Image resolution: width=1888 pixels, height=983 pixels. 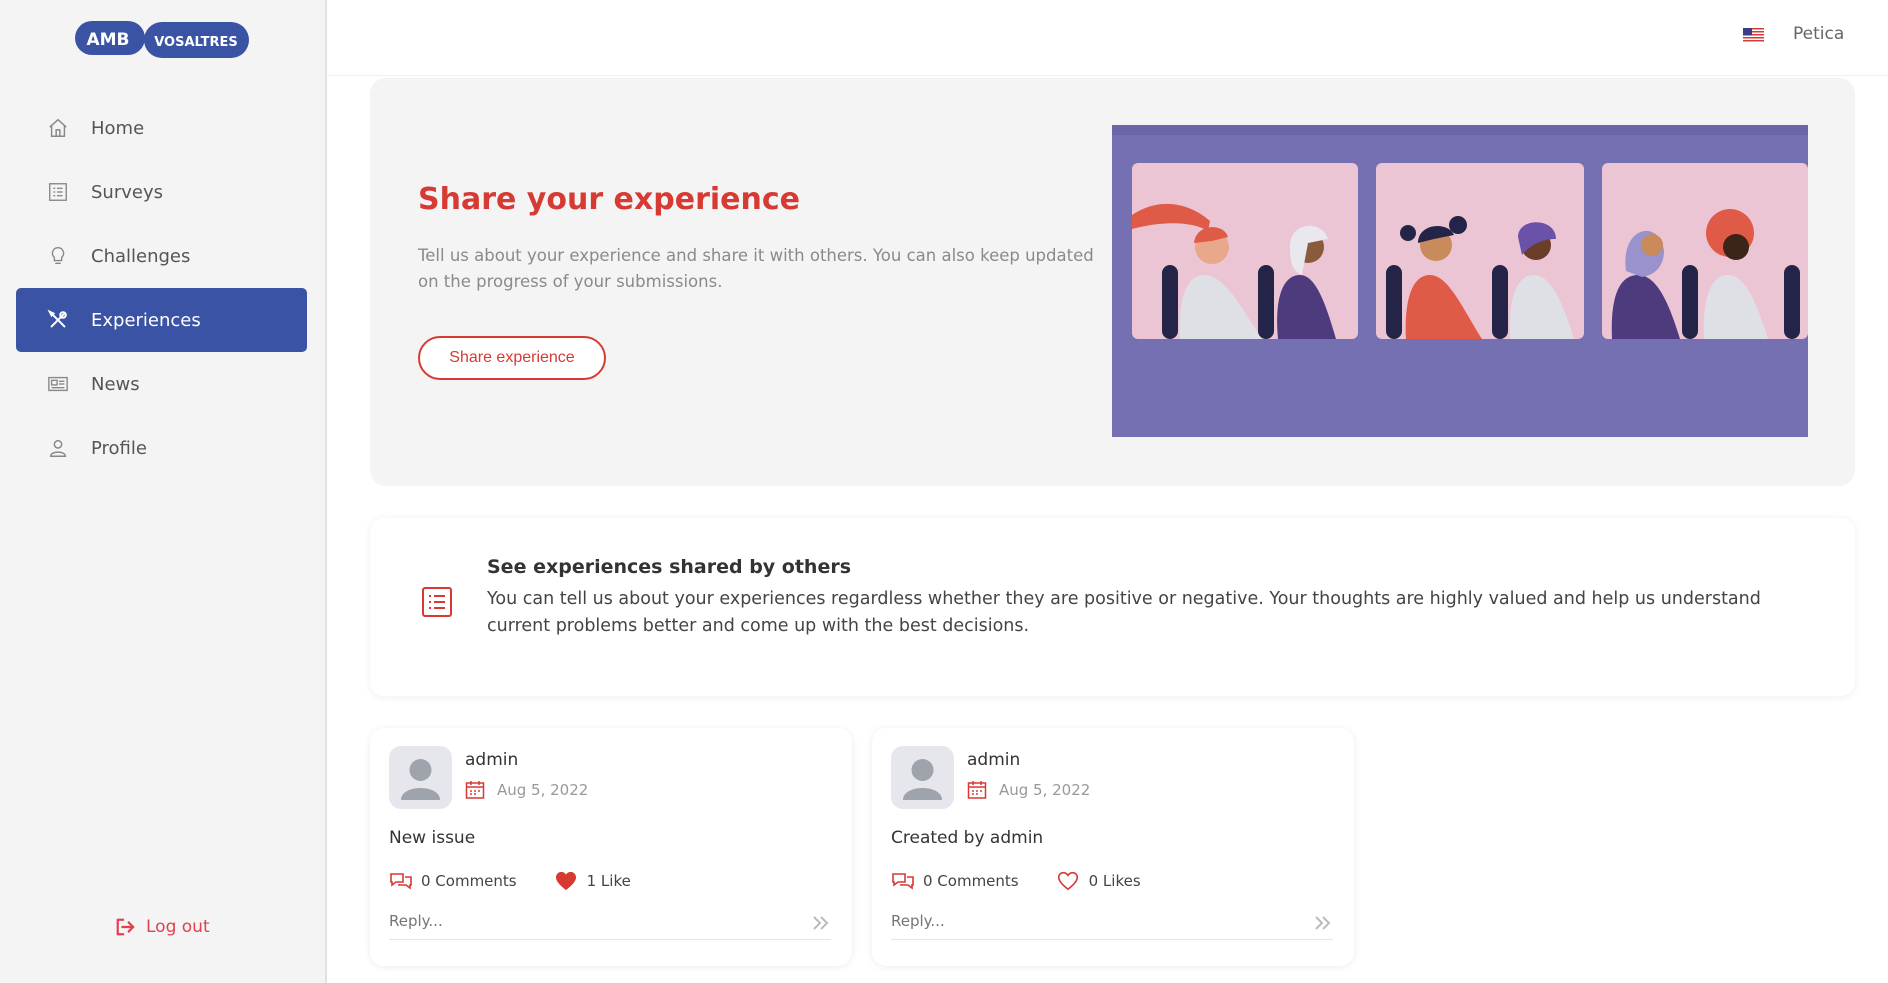 I want to click on post-stats: 0 Comments 0 Likes, so click(x=1035, y=881).